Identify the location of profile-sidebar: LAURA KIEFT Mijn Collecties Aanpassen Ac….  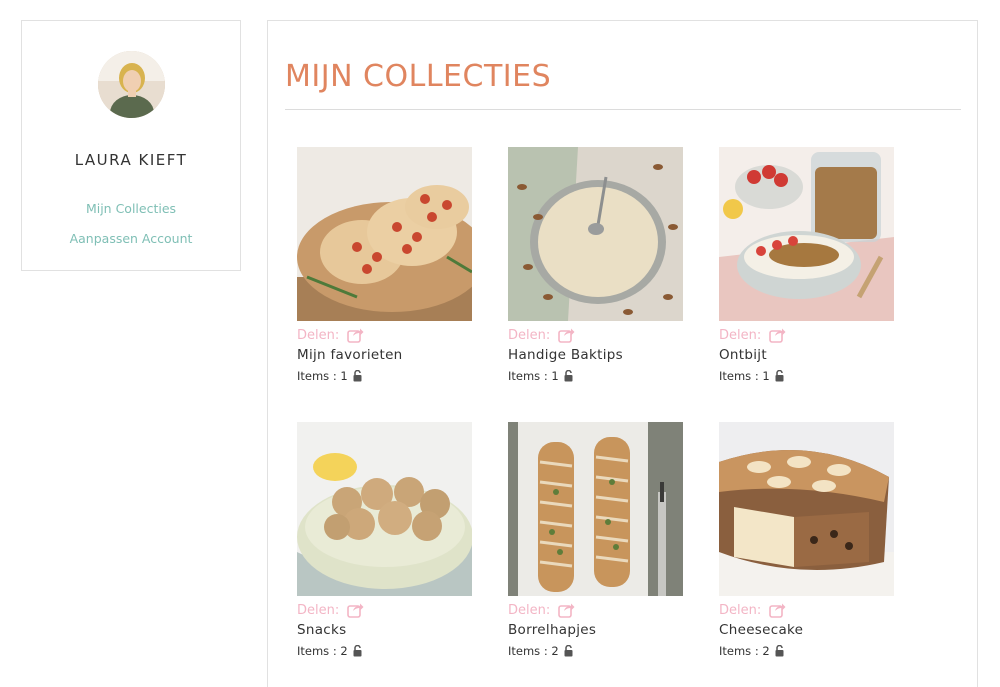
(131, 145).